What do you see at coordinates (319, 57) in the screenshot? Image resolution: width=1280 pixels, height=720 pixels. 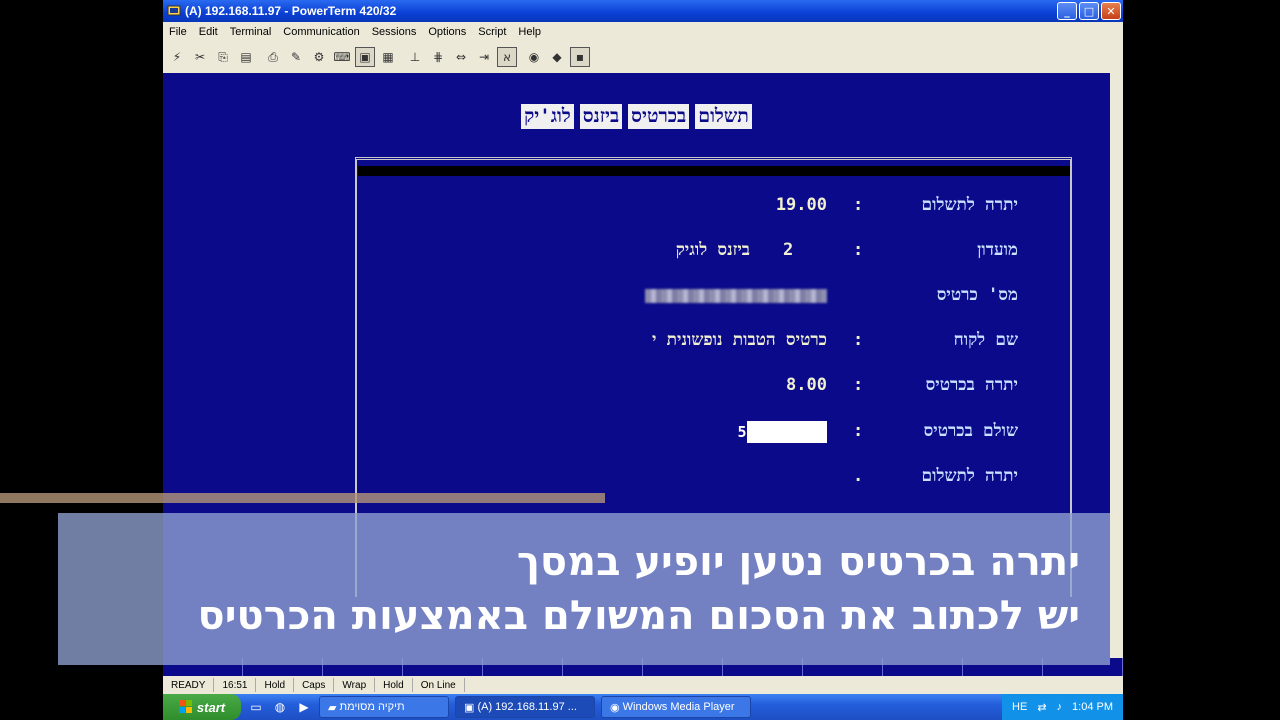 I see `settings-icon: ⚙` at bounding box center [319, 57].